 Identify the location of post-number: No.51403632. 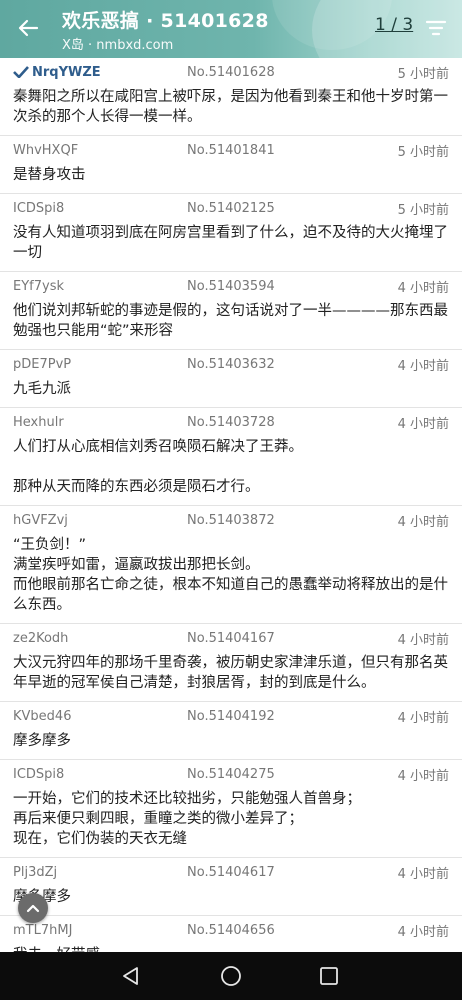
(267, 364).